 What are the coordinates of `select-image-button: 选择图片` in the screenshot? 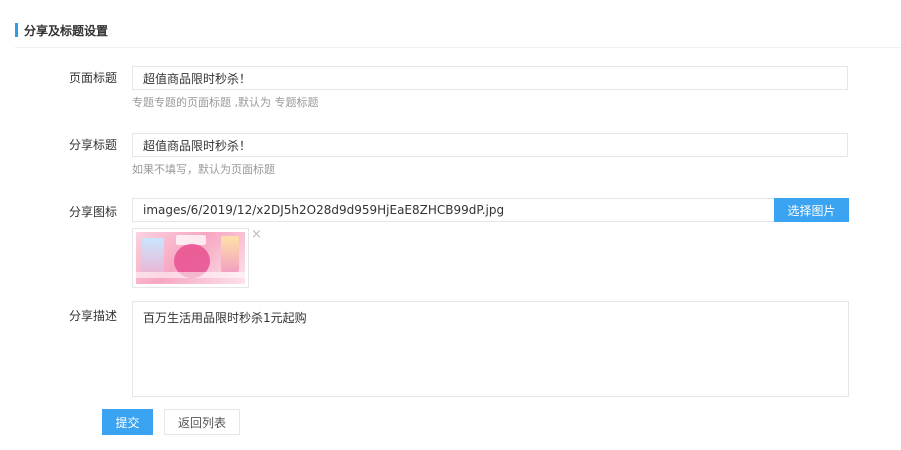 It's located at (811, 210).